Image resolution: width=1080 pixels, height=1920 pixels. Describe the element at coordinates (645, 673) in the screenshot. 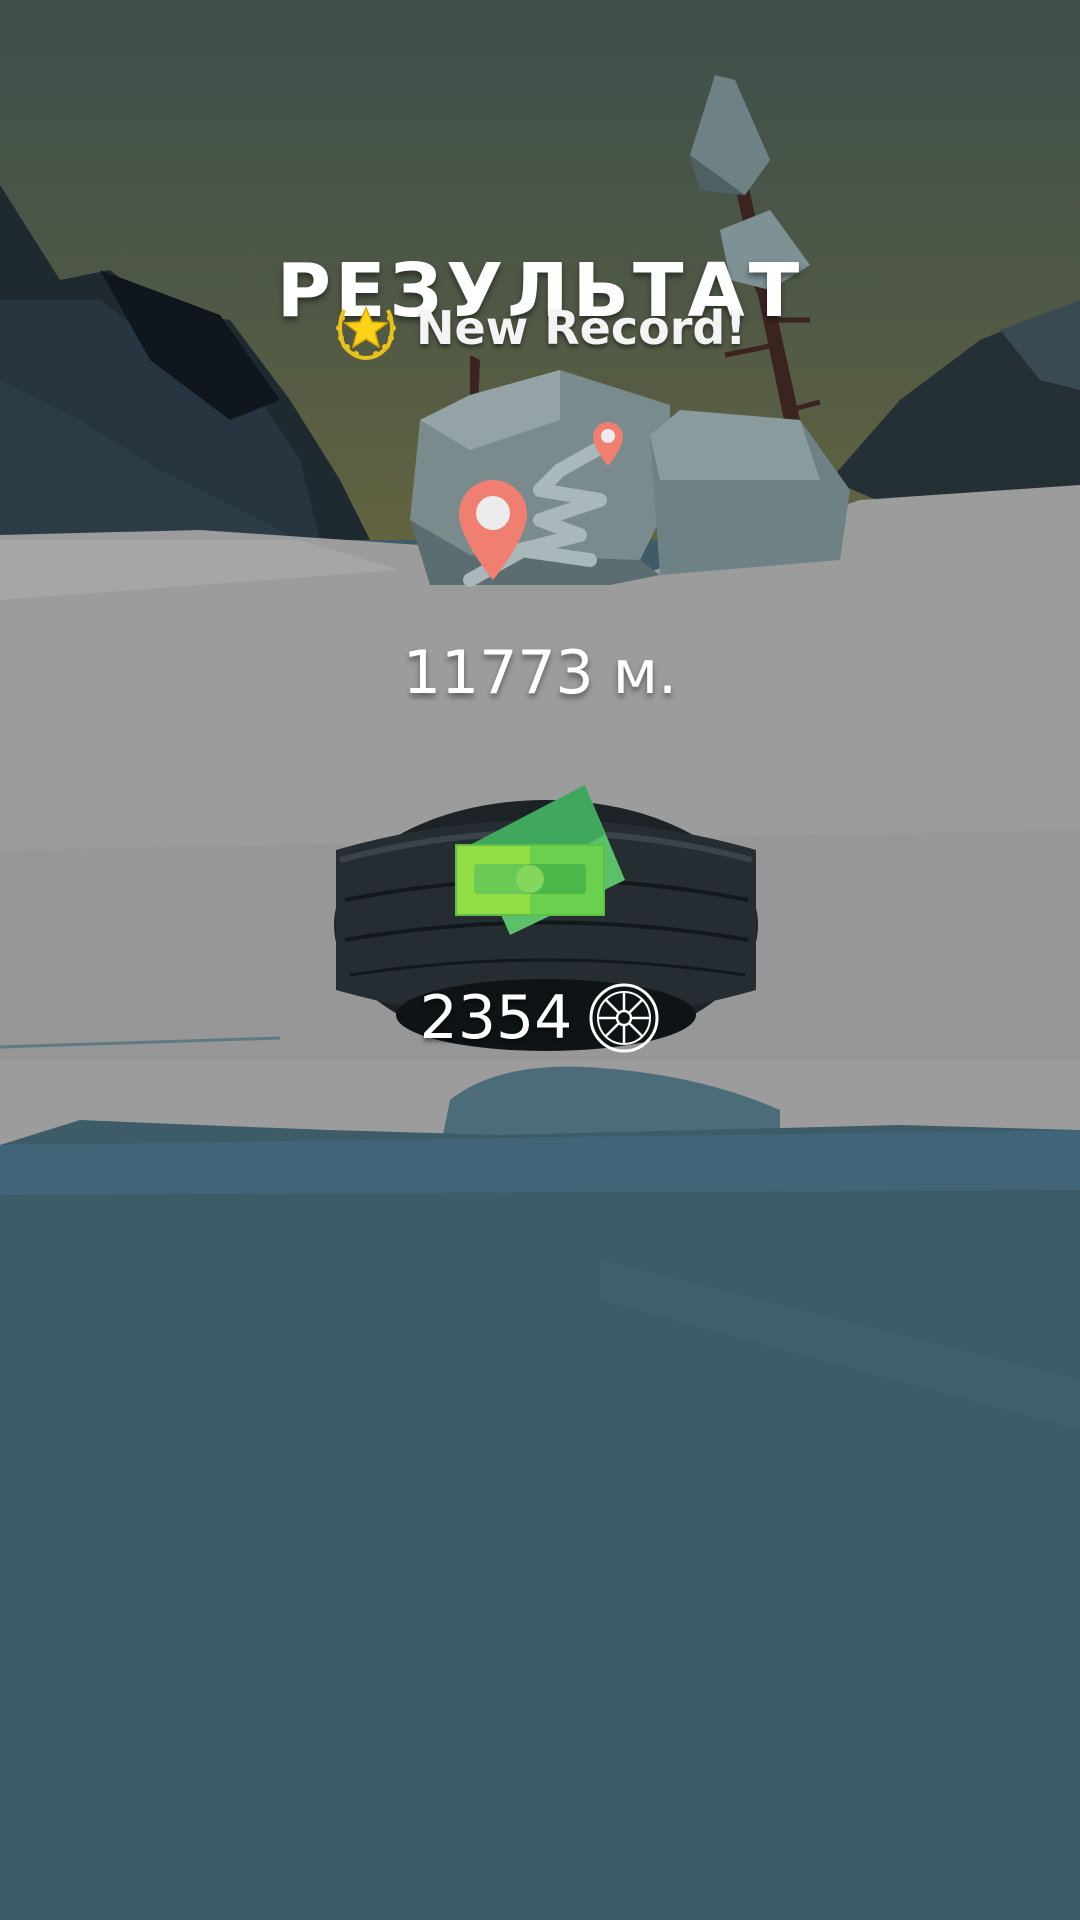

I see `distance-unit: м.` at that location.